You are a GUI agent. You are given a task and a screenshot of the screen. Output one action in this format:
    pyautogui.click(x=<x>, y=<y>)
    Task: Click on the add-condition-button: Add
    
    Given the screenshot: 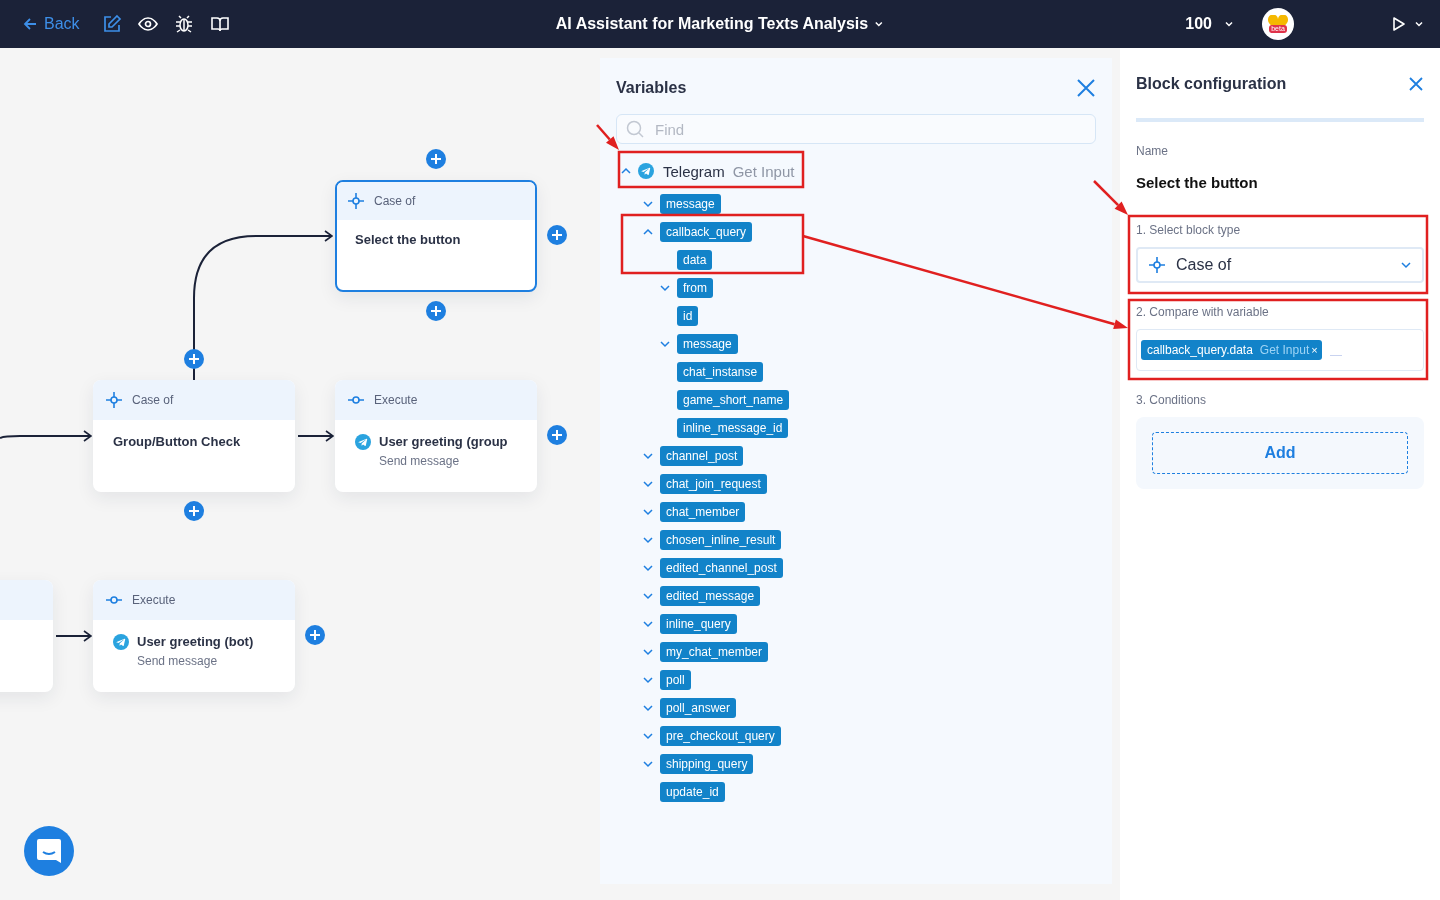 What is the action you would take?
    pyautogui.click(x=1280, y=453)
    